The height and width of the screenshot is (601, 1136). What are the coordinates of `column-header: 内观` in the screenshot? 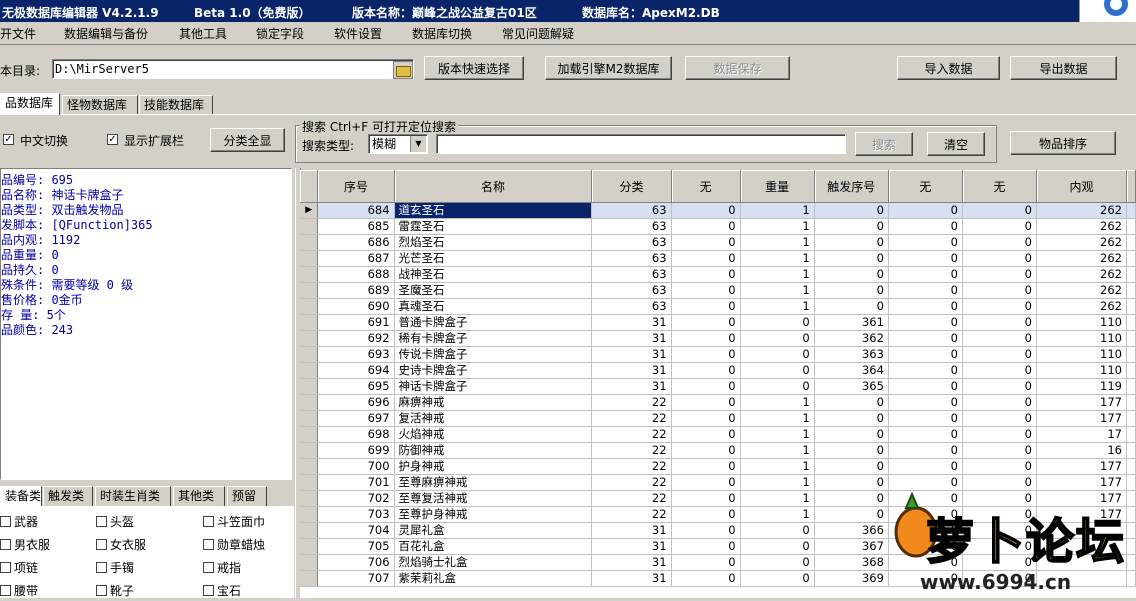 It's located at (1082, 186).